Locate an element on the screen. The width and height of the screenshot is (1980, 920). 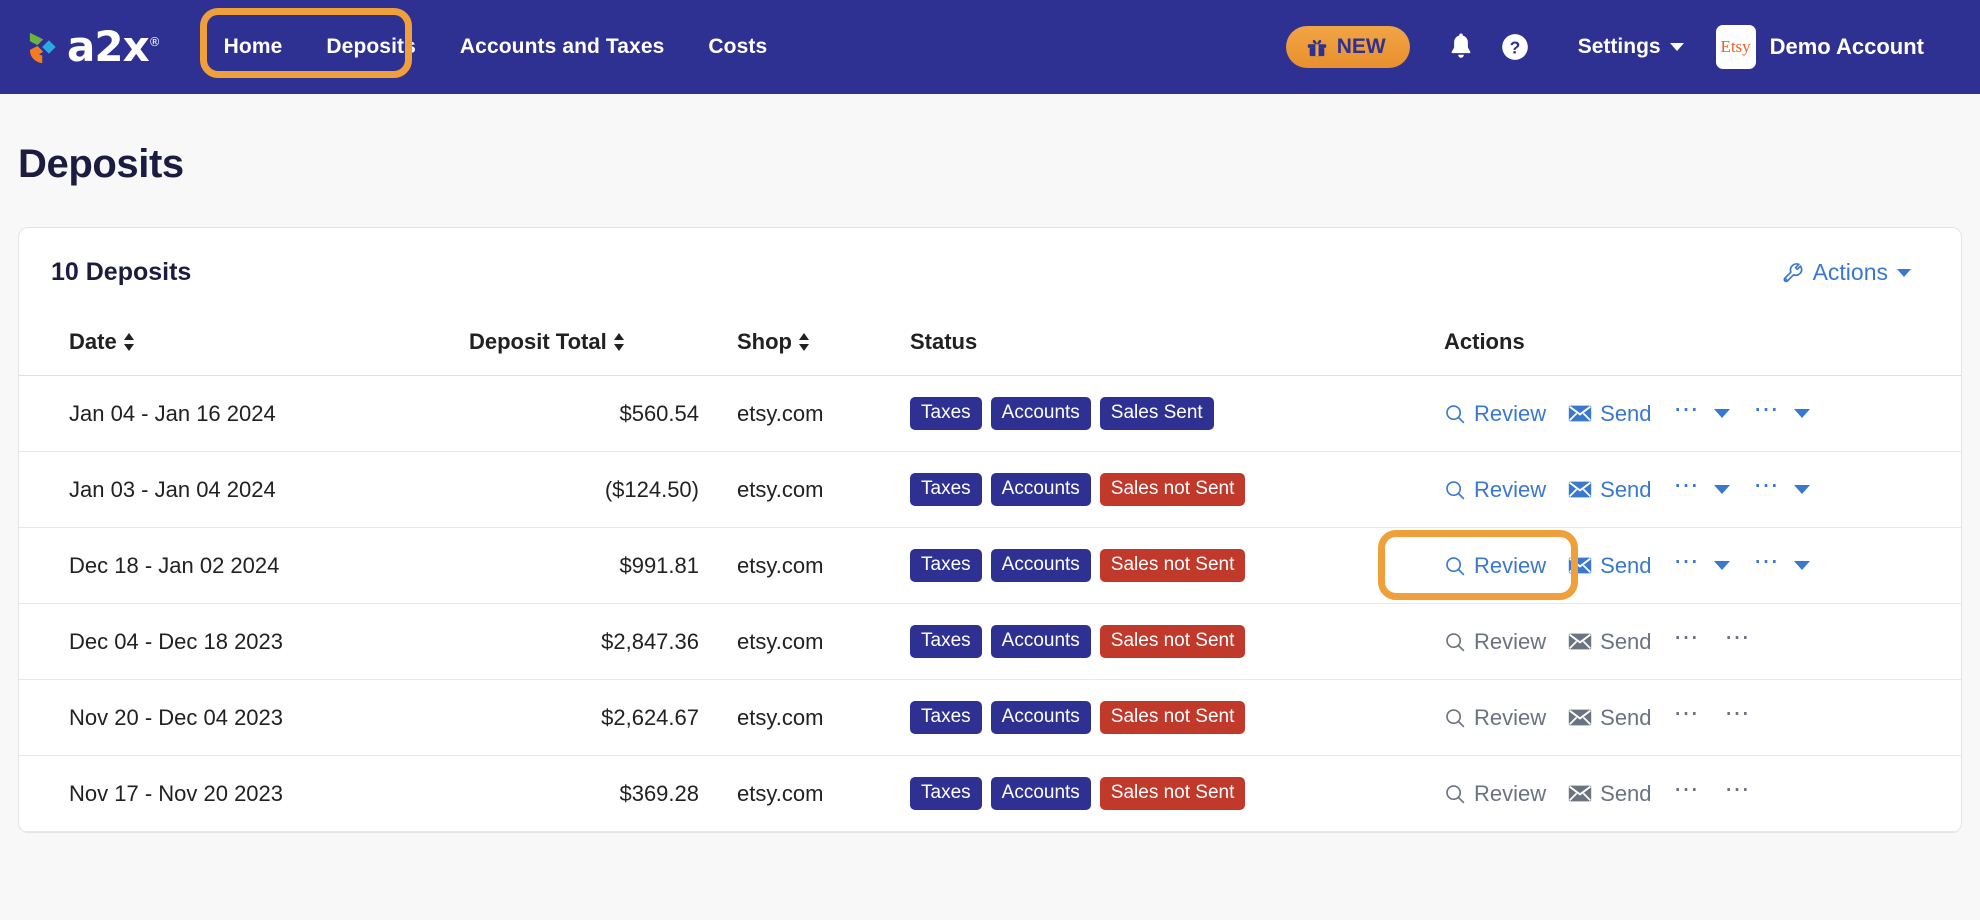
new-feature-button: NEW is located at coordinates (1347, 47).